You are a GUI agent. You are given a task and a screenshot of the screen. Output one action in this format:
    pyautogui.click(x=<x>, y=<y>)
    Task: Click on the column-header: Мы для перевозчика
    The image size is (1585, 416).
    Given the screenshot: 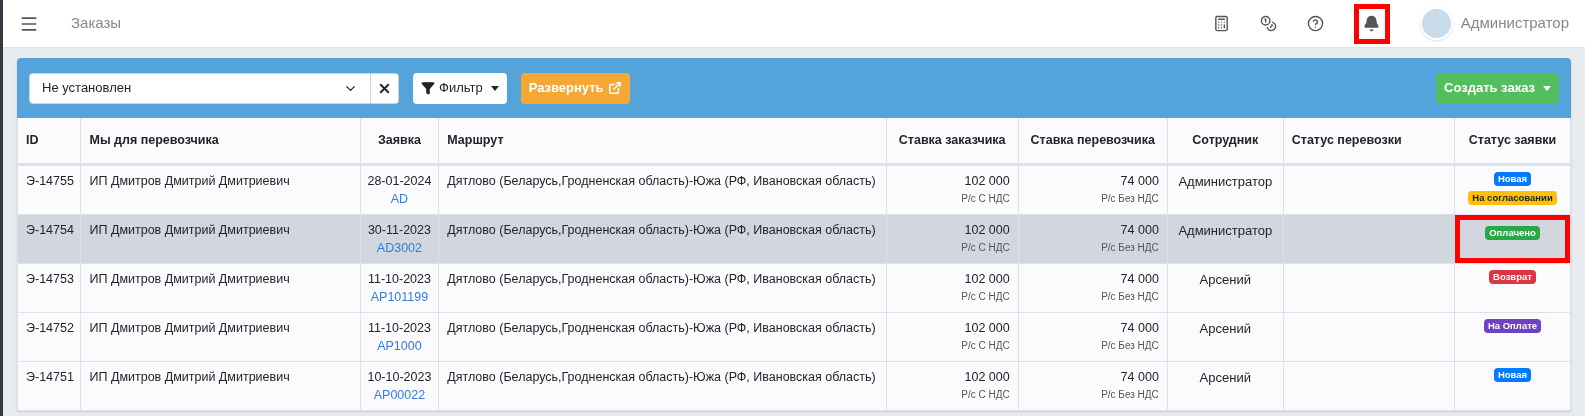 What is the action you would take?
    pyautogui.click(x=221, y=141)
    